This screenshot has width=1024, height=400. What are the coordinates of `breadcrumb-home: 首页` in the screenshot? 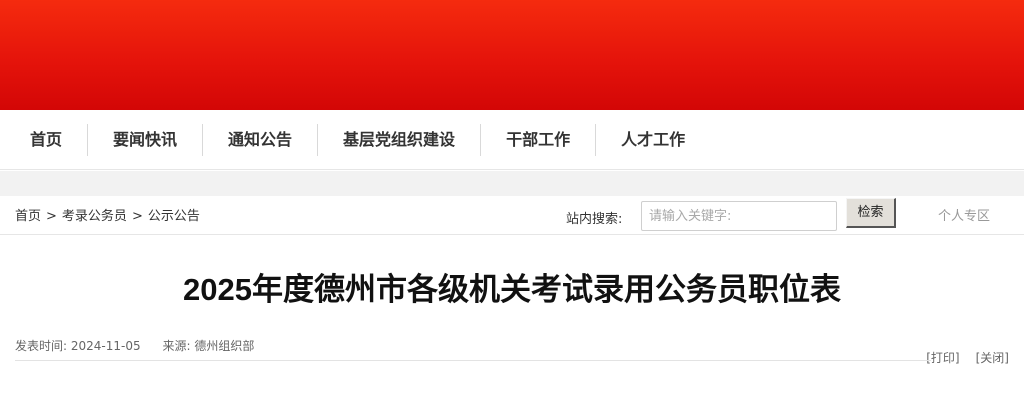 It's located at (28, 216).